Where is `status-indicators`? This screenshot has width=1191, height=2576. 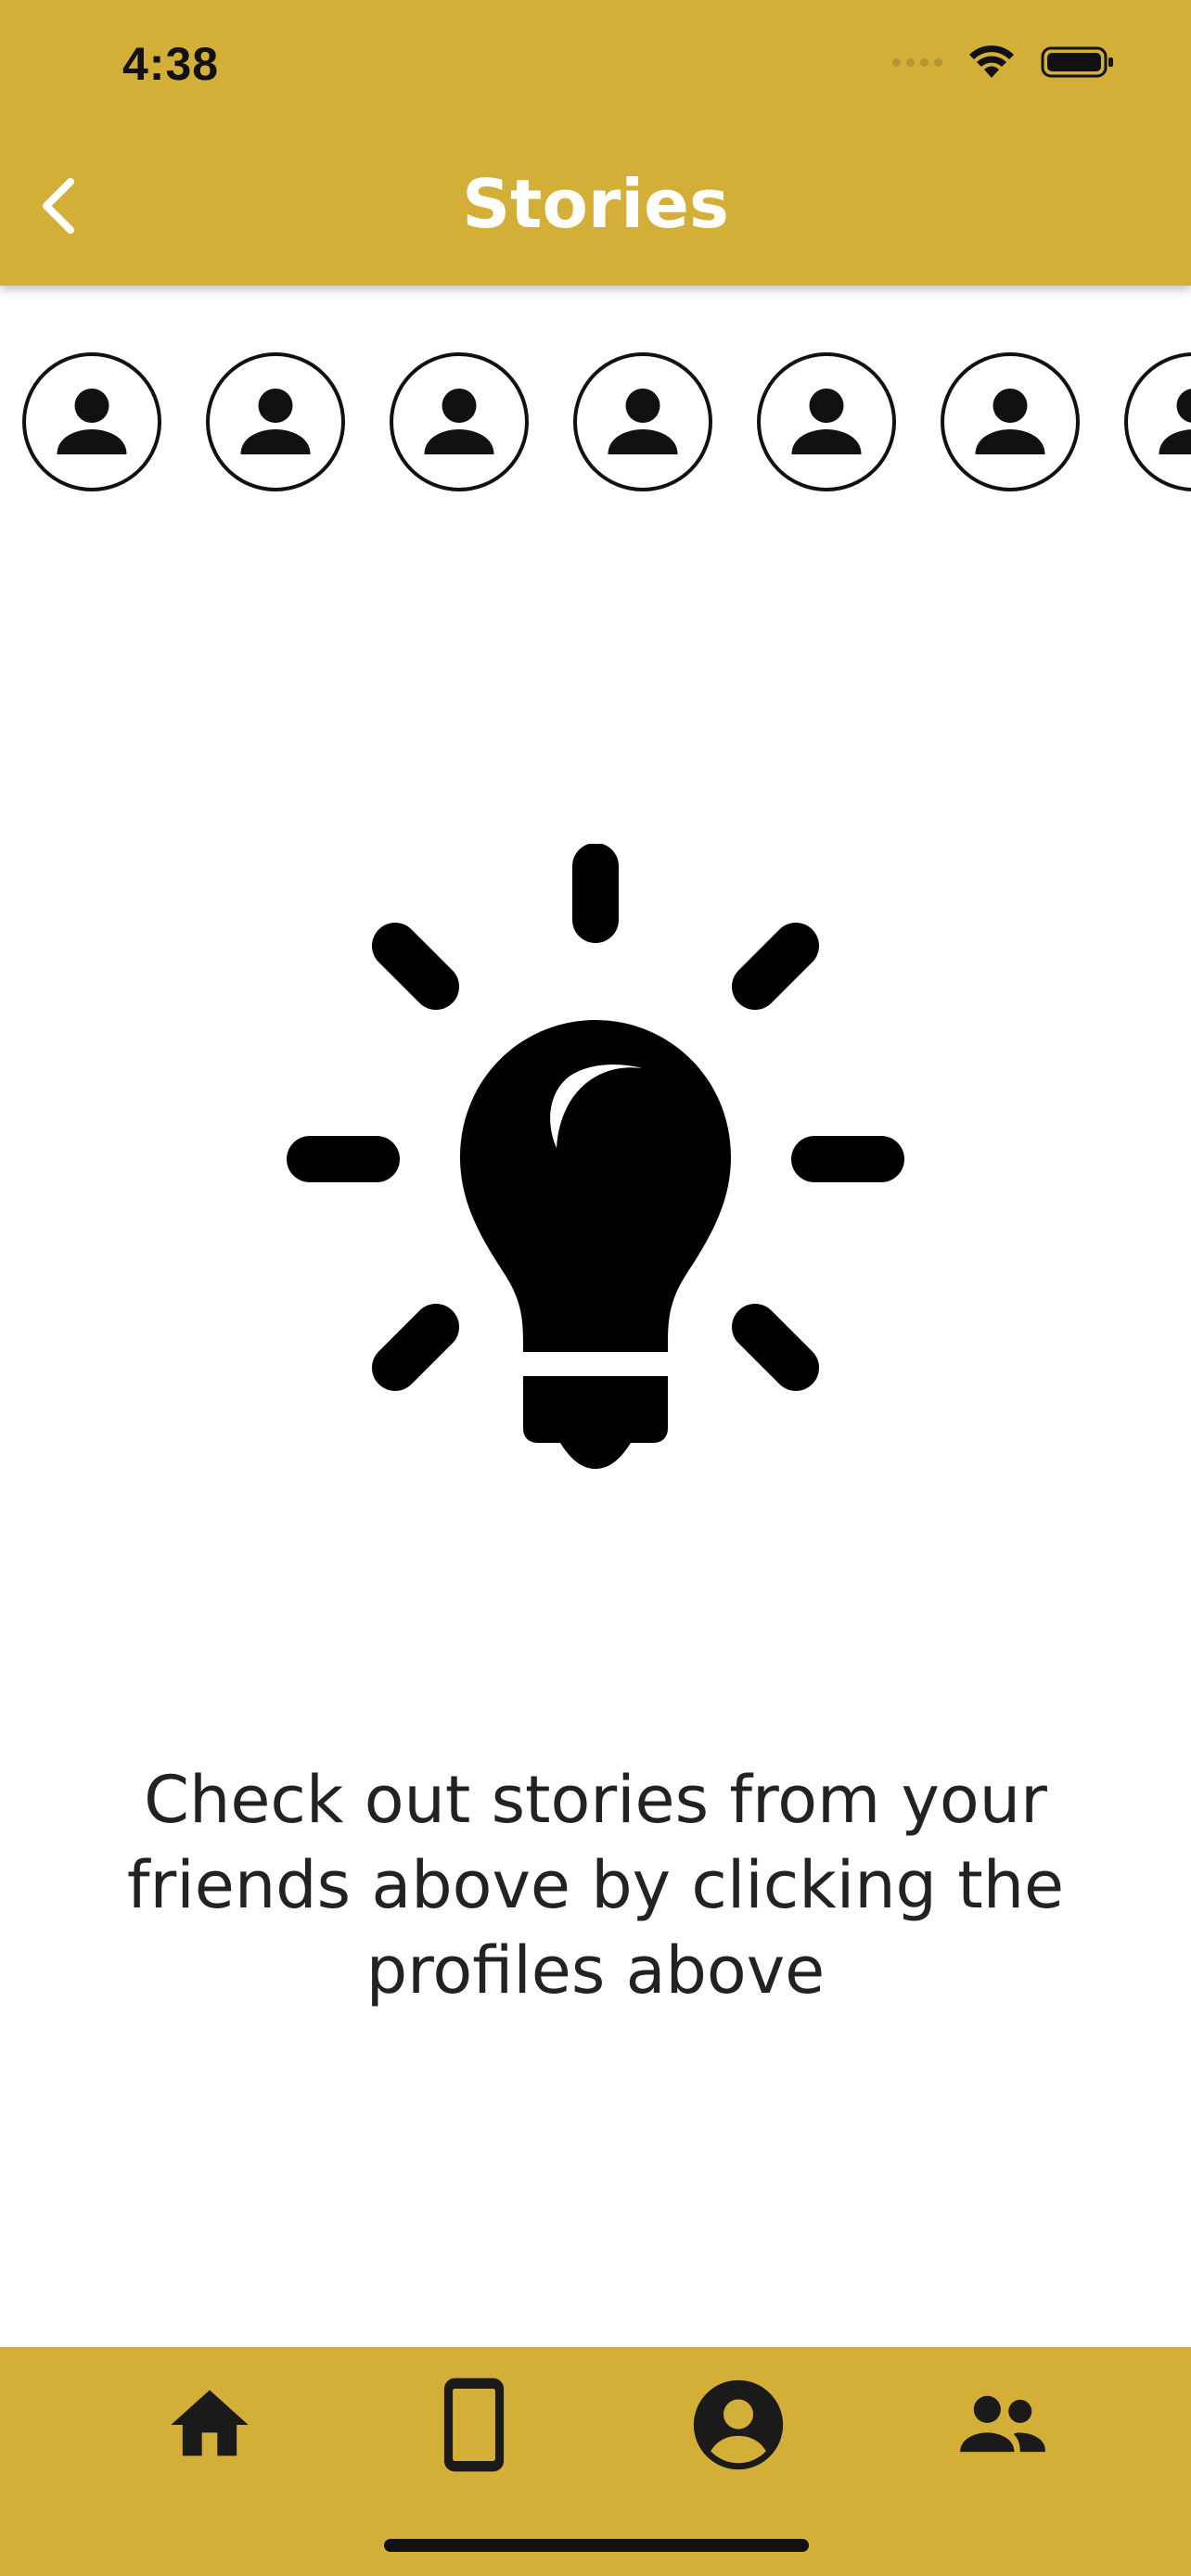
status-indicators is located at coordinates (1003, 62).